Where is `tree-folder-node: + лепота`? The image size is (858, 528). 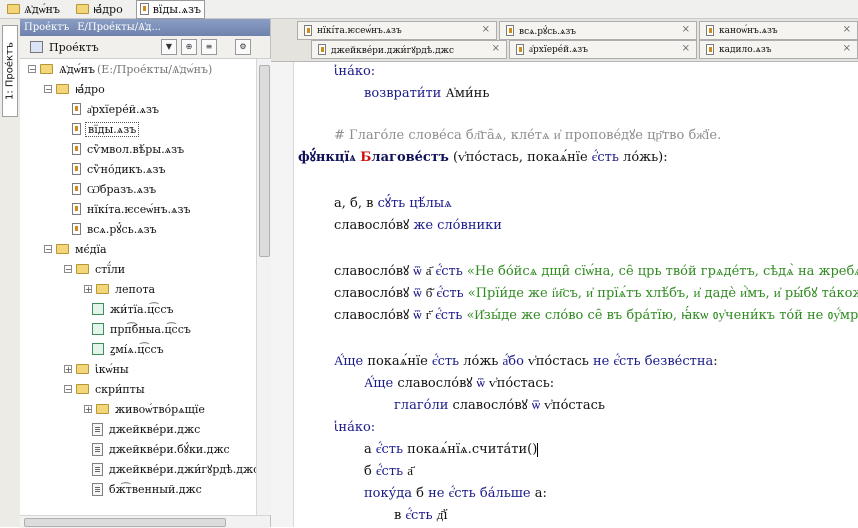 tree-folder-node: + лепота is located at coordinates (120, 289).